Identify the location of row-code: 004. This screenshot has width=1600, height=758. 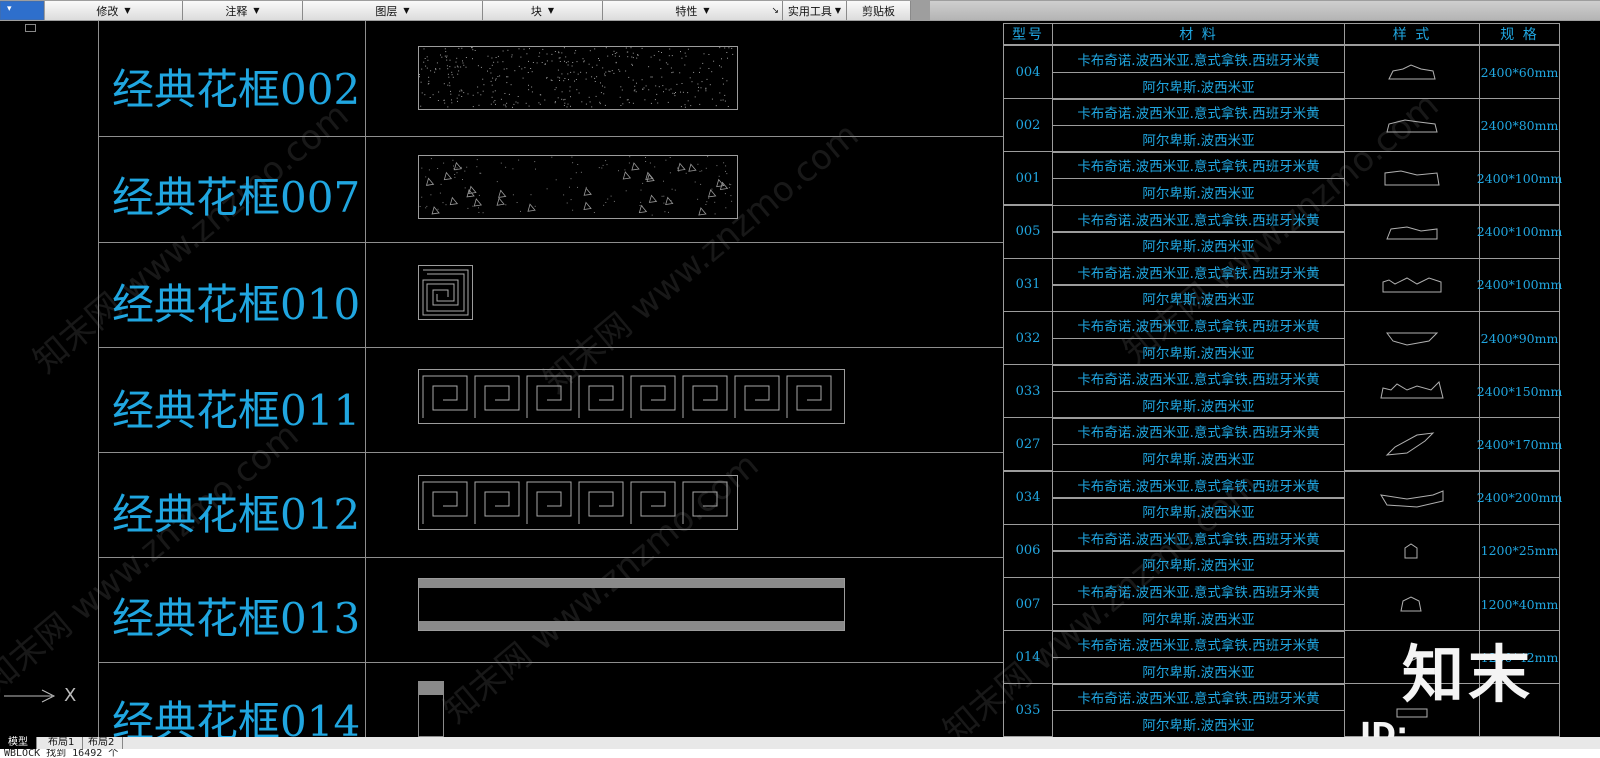
(1028, 72).